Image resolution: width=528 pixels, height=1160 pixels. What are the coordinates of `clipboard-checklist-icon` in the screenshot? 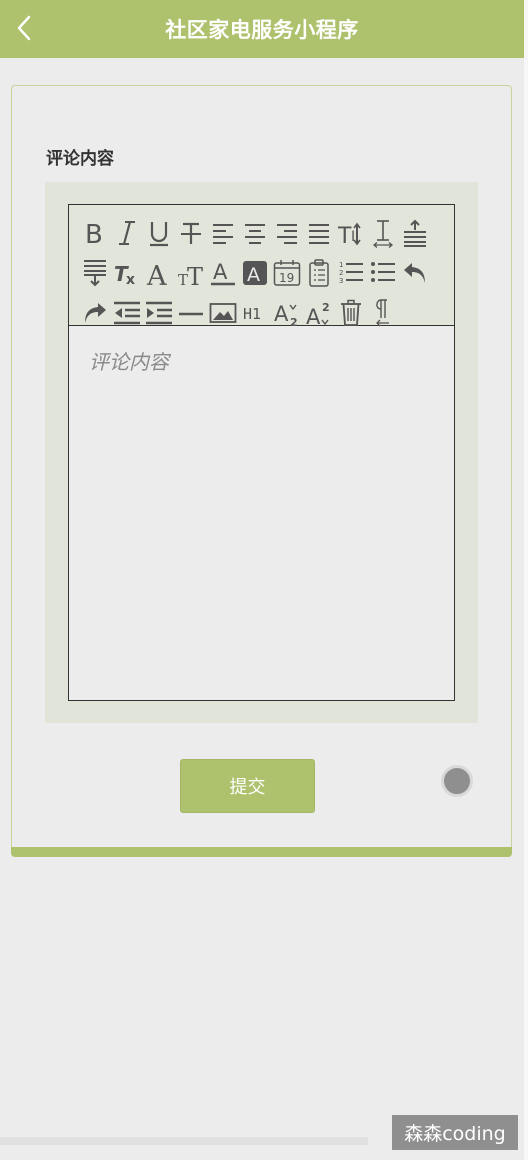 It's located at (319, 273).